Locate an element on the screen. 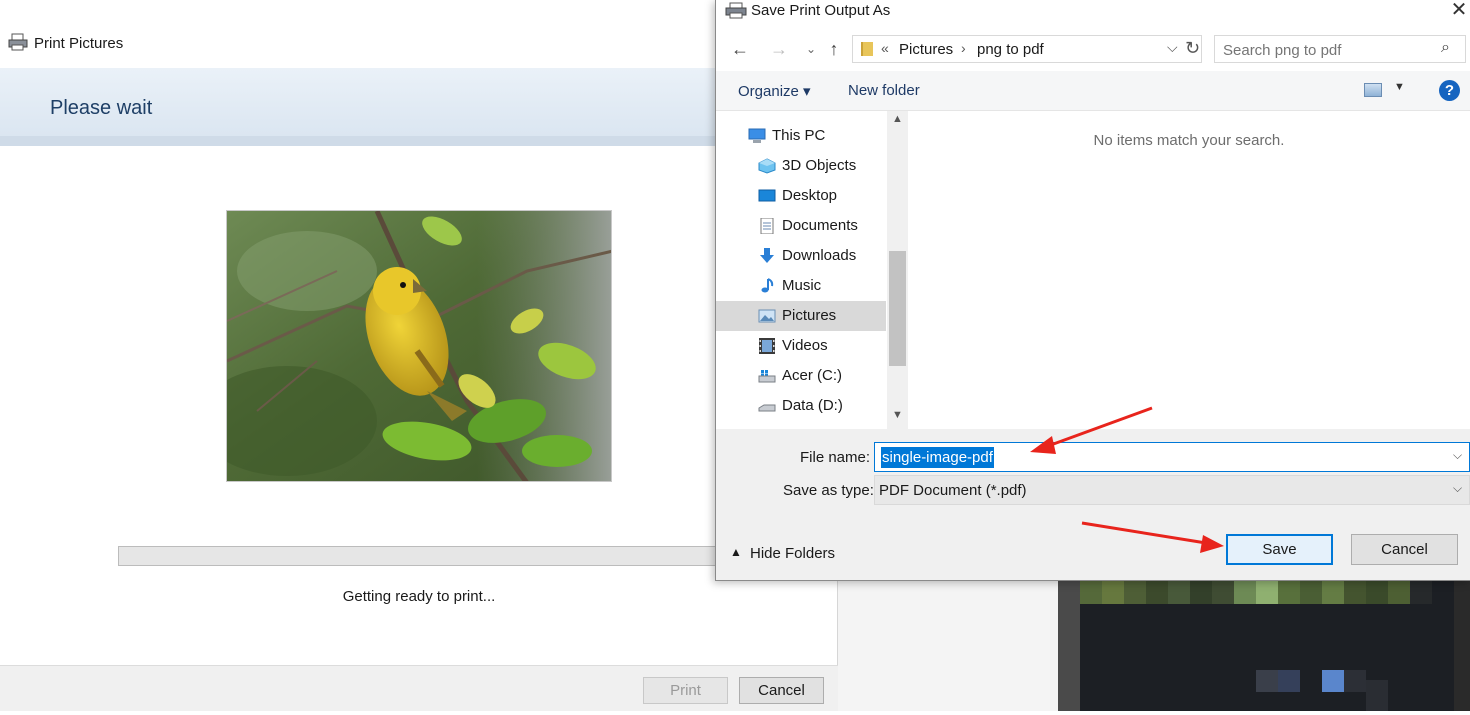 This screenshot has width=1470, height=715. nav-item-drive-d: Data (D:) is located at coordinates (801, 406).